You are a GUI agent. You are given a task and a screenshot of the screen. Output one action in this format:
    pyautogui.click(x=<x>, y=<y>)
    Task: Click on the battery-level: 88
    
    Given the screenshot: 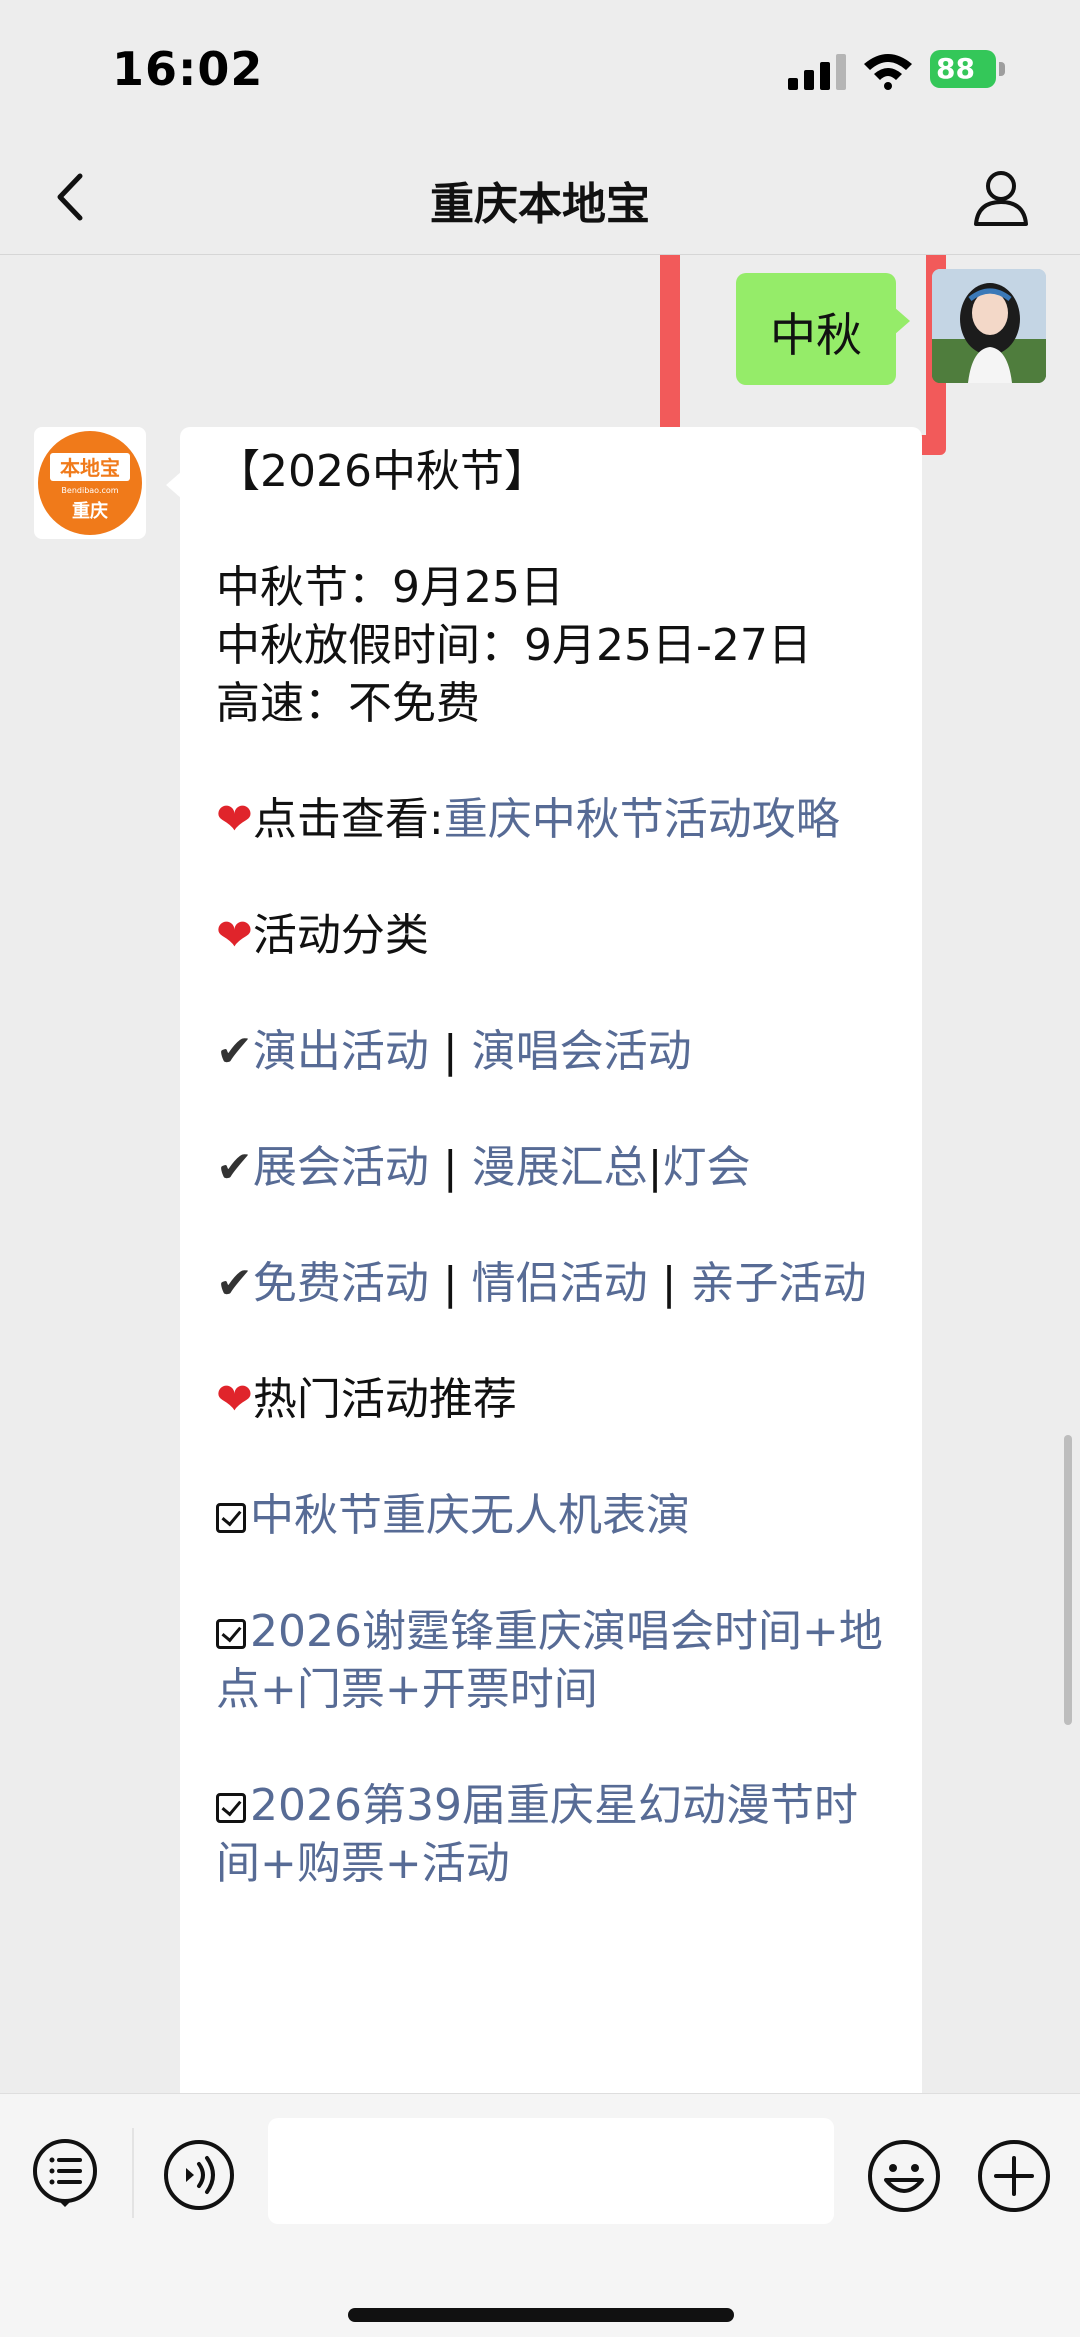 What is the action you would take?
    pyautogui.click(x=955, y=68)
    